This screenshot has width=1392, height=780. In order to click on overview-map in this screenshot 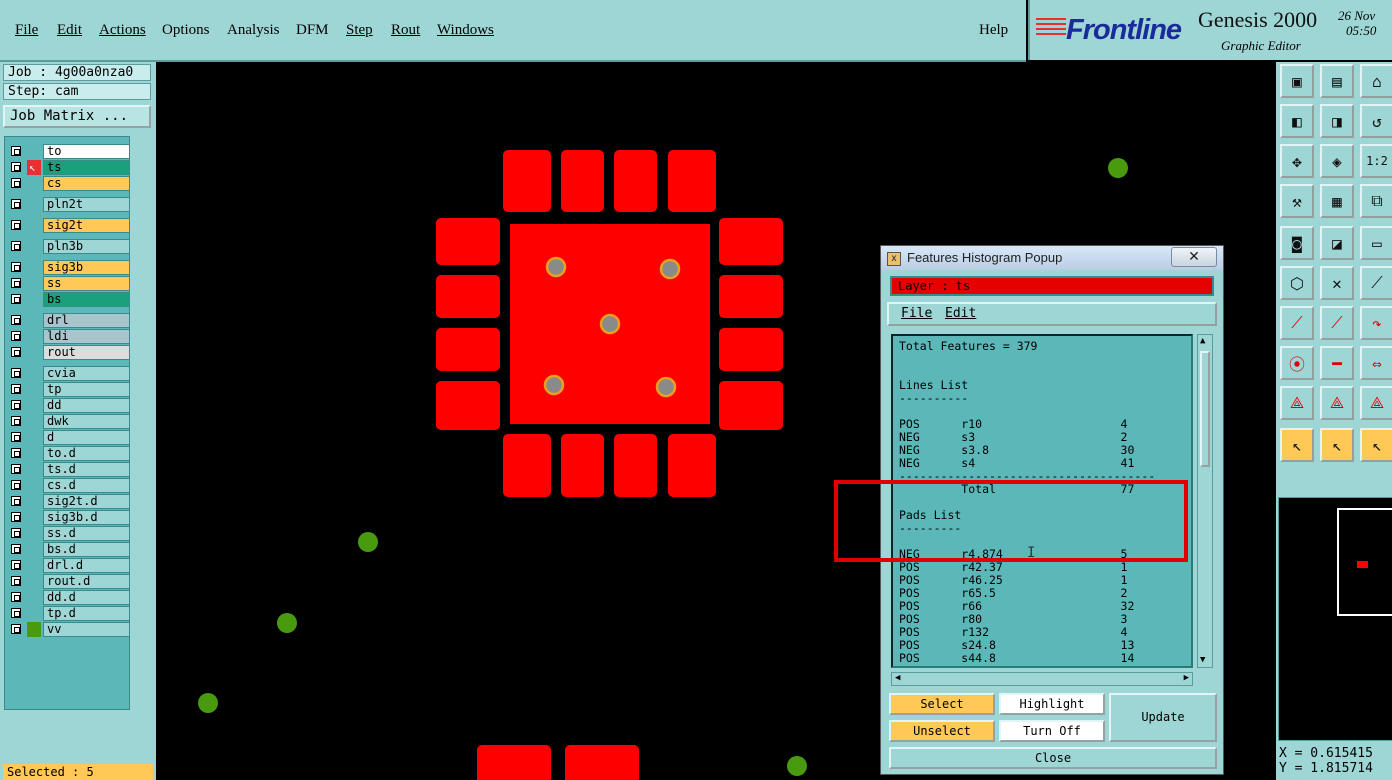, I will do `click(1335, 619)`.